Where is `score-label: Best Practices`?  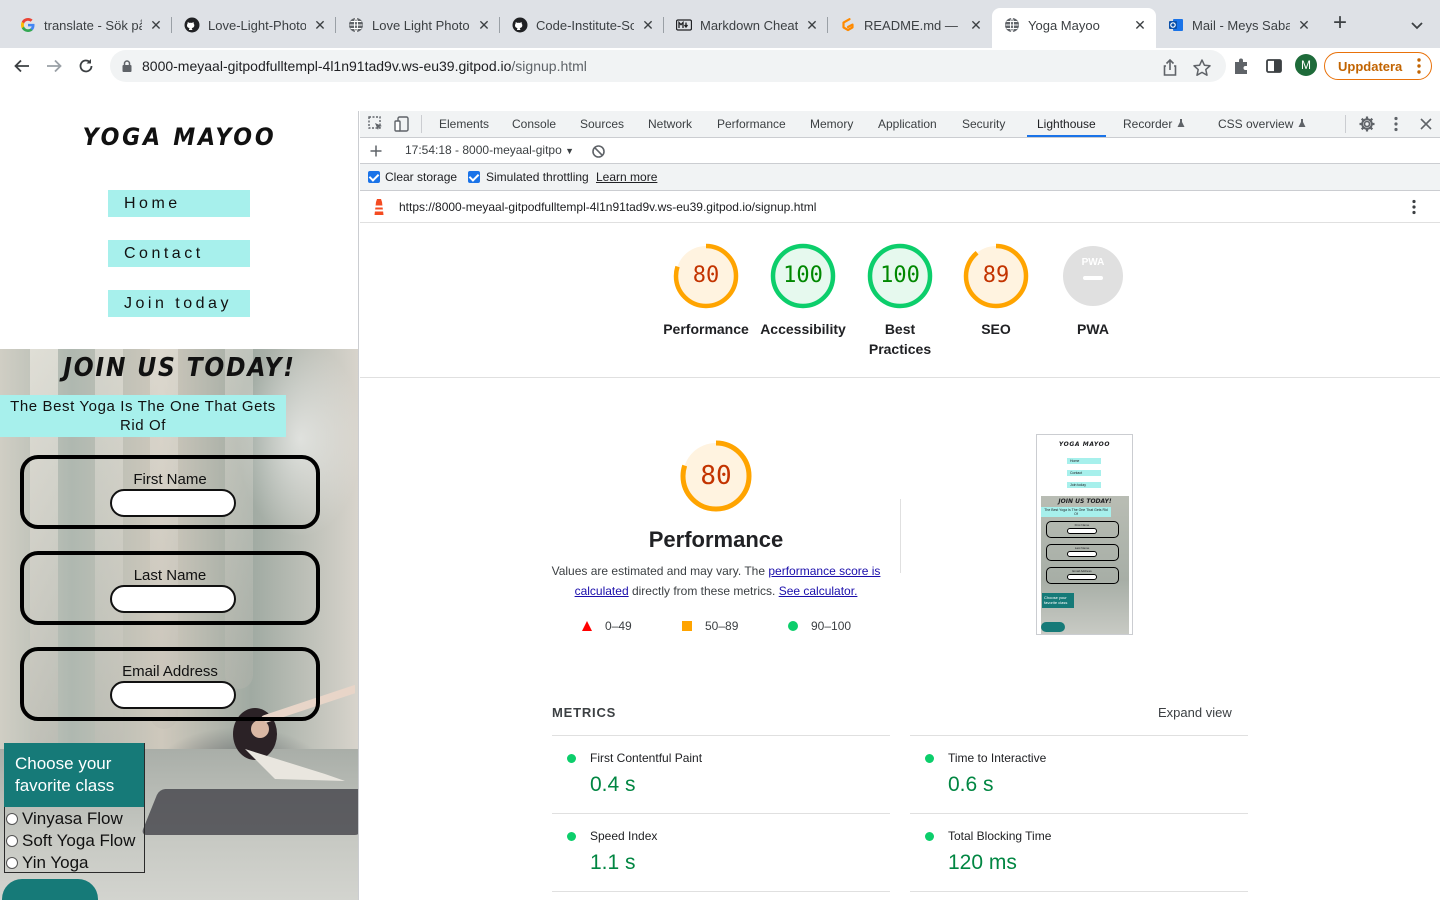 score-label: Best Practices is located at coordinates (900, 339).